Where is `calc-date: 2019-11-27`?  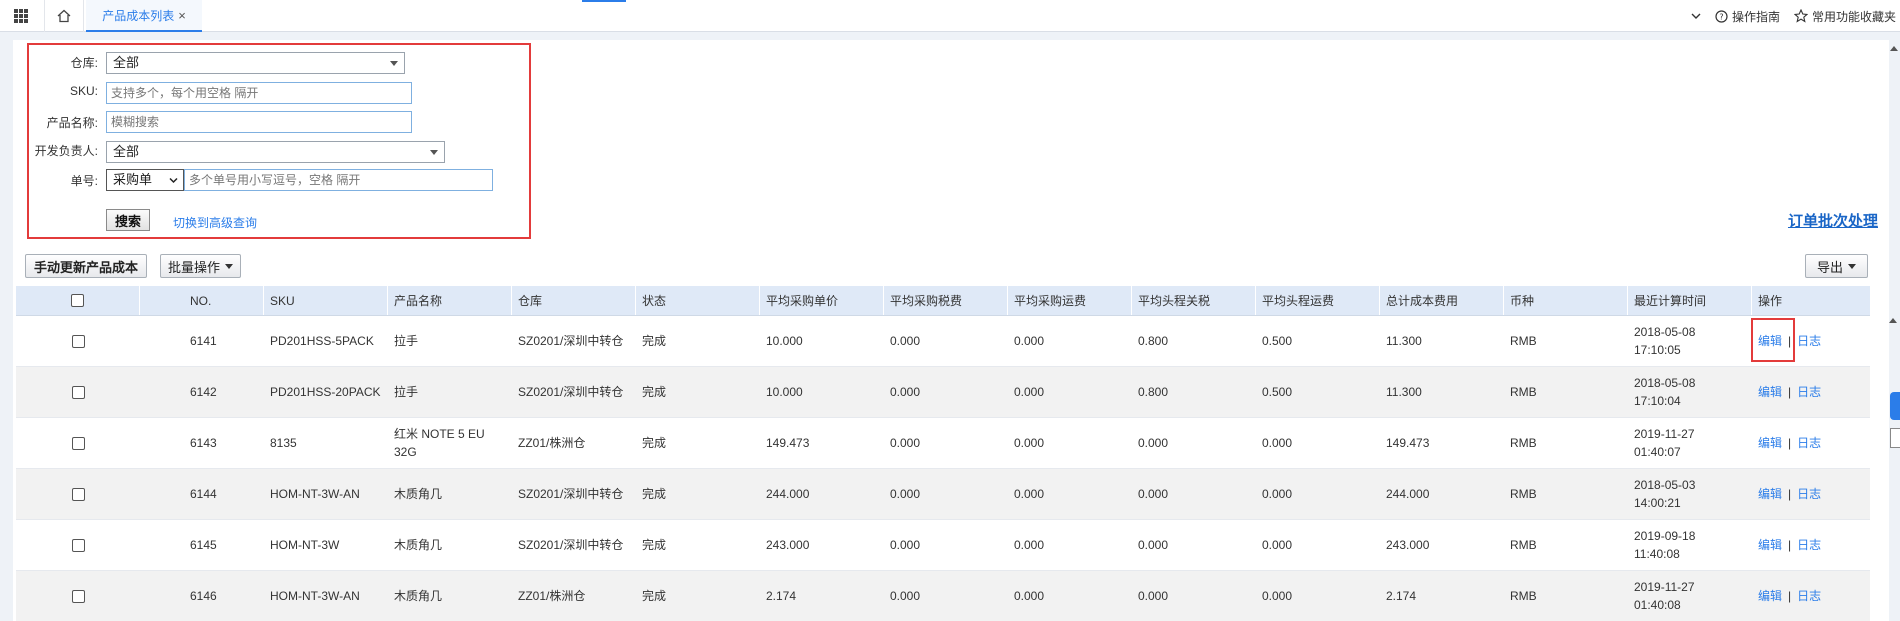
calc-date: 2019-11-27 is located at coordinates (1664, 587).